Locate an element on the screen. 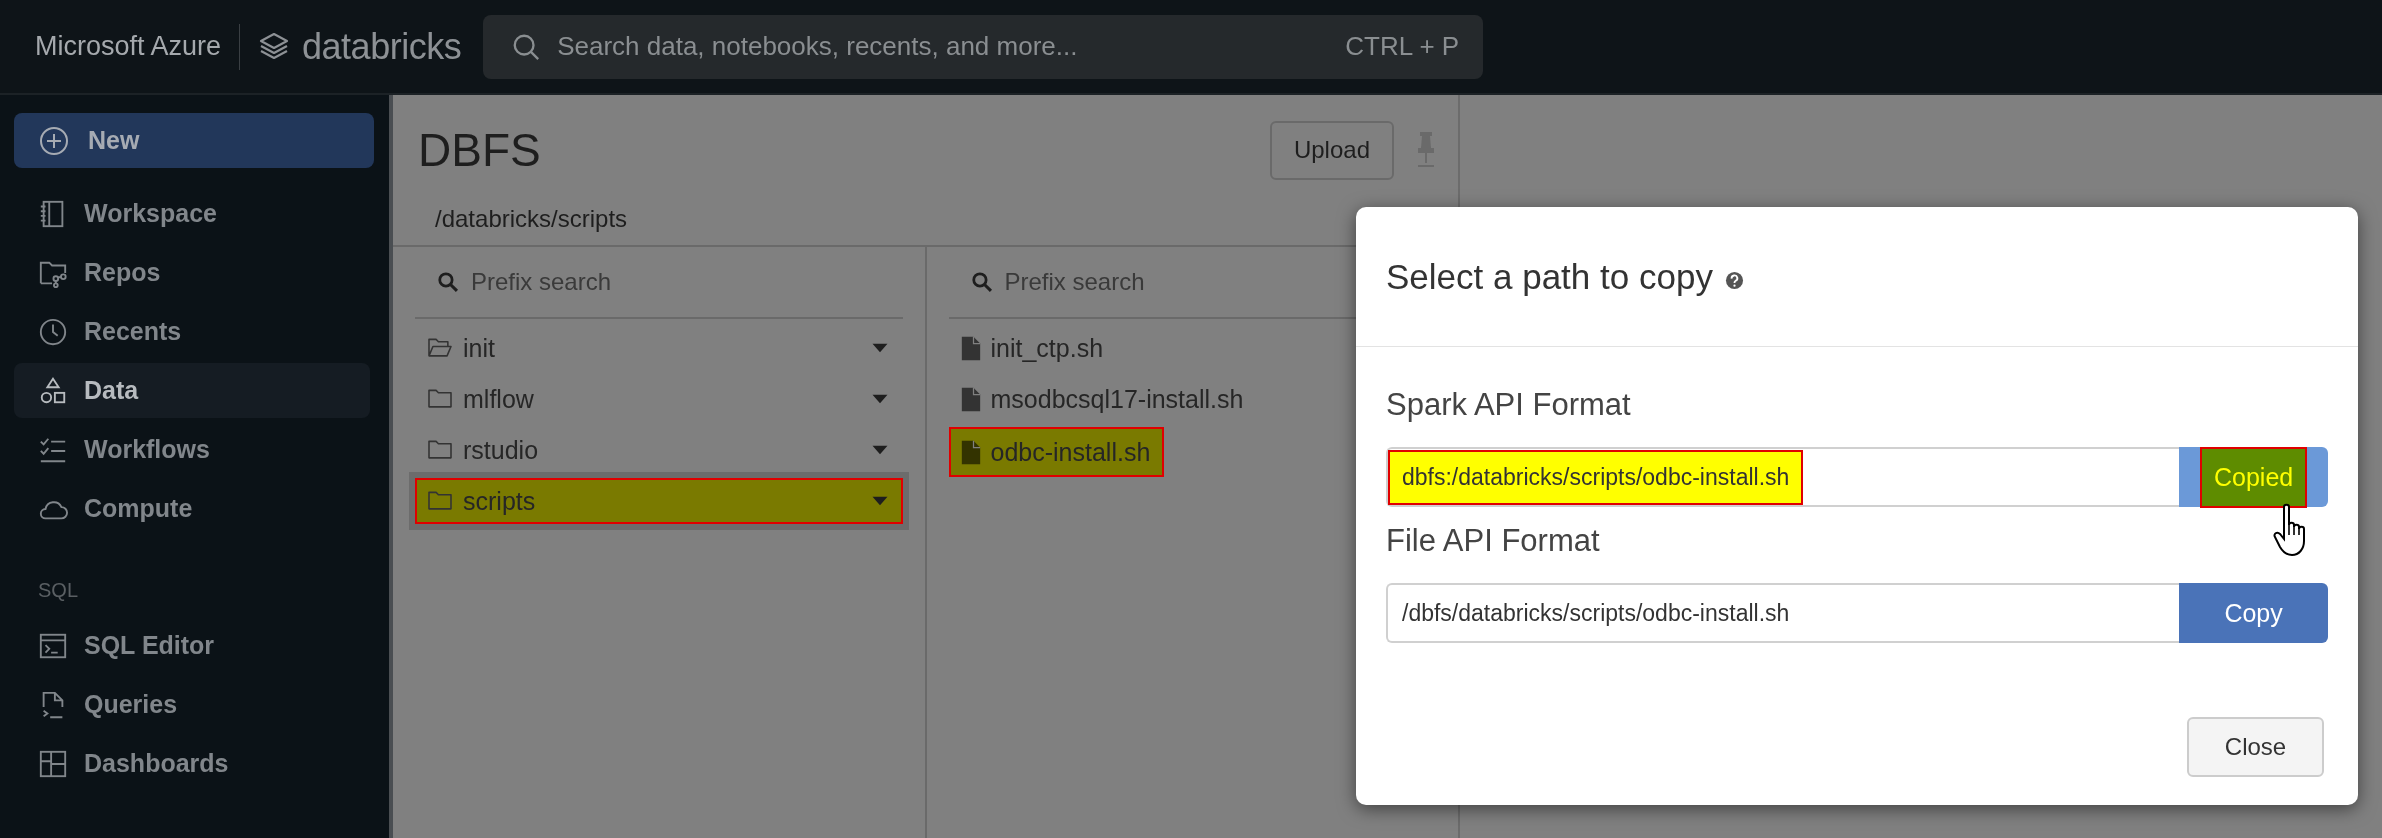  file-item: odbc-install.sh is located at coordinates (1056, 452).